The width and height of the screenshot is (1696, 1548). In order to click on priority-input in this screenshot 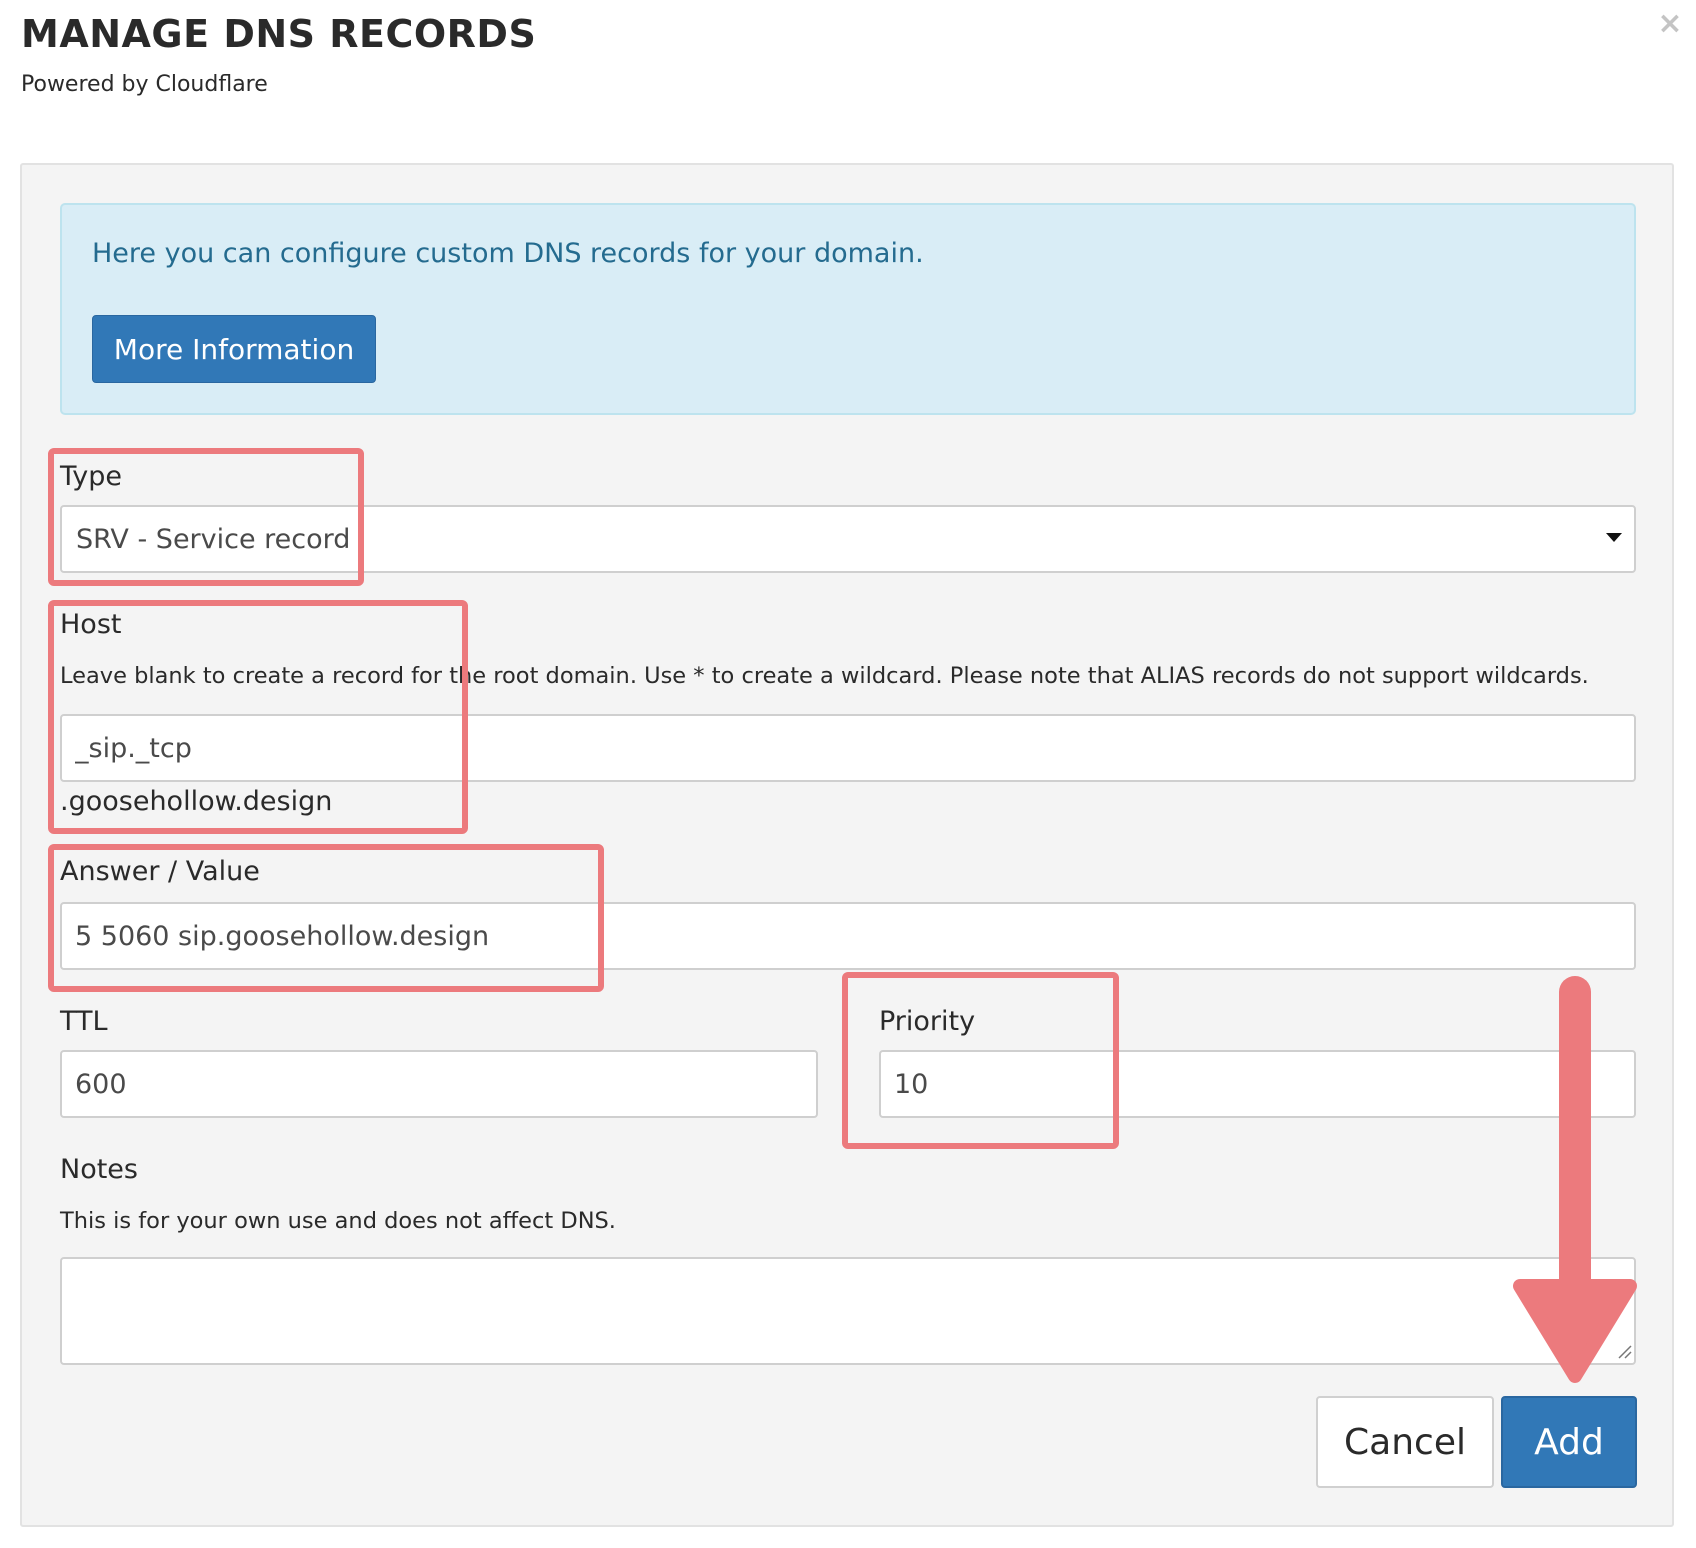, I will do `click(1257, 1084)`.